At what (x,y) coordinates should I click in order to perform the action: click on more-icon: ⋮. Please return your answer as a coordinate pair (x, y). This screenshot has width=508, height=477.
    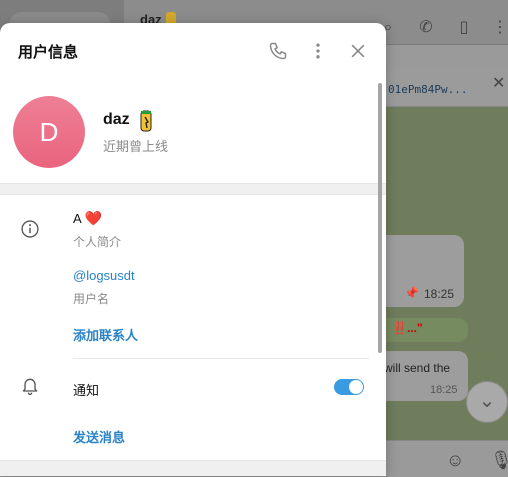
    Looking at the image, I should click on (500, 28).